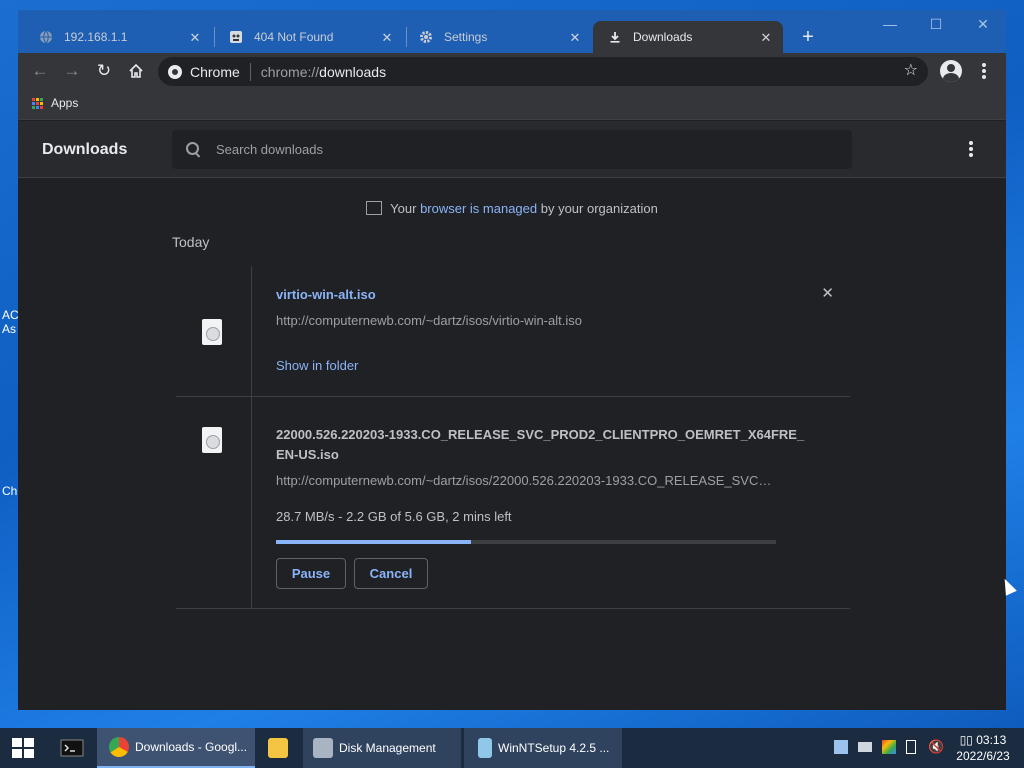 The image size is (1024, 768). What do you see at coordinates (516, 149) in the screenshot?
I see `search-input` at bounding box center [516, 149].